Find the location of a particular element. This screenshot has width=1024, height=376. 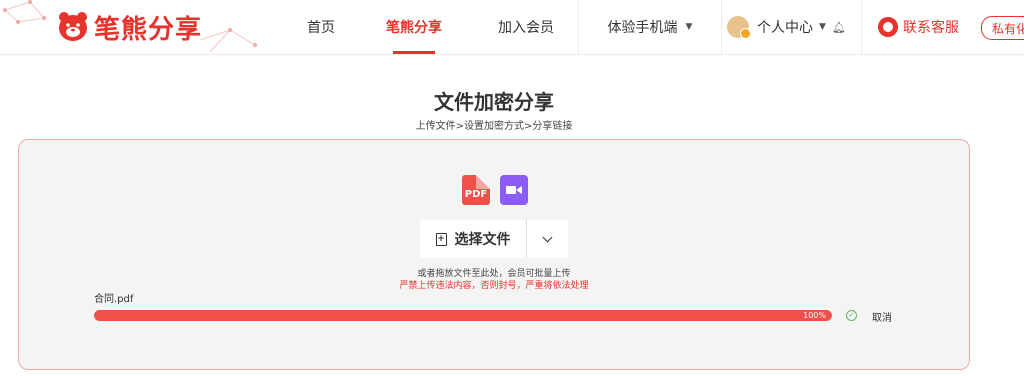

nav-join-member-label: 加入会员 is located at coordinates (526, 28).